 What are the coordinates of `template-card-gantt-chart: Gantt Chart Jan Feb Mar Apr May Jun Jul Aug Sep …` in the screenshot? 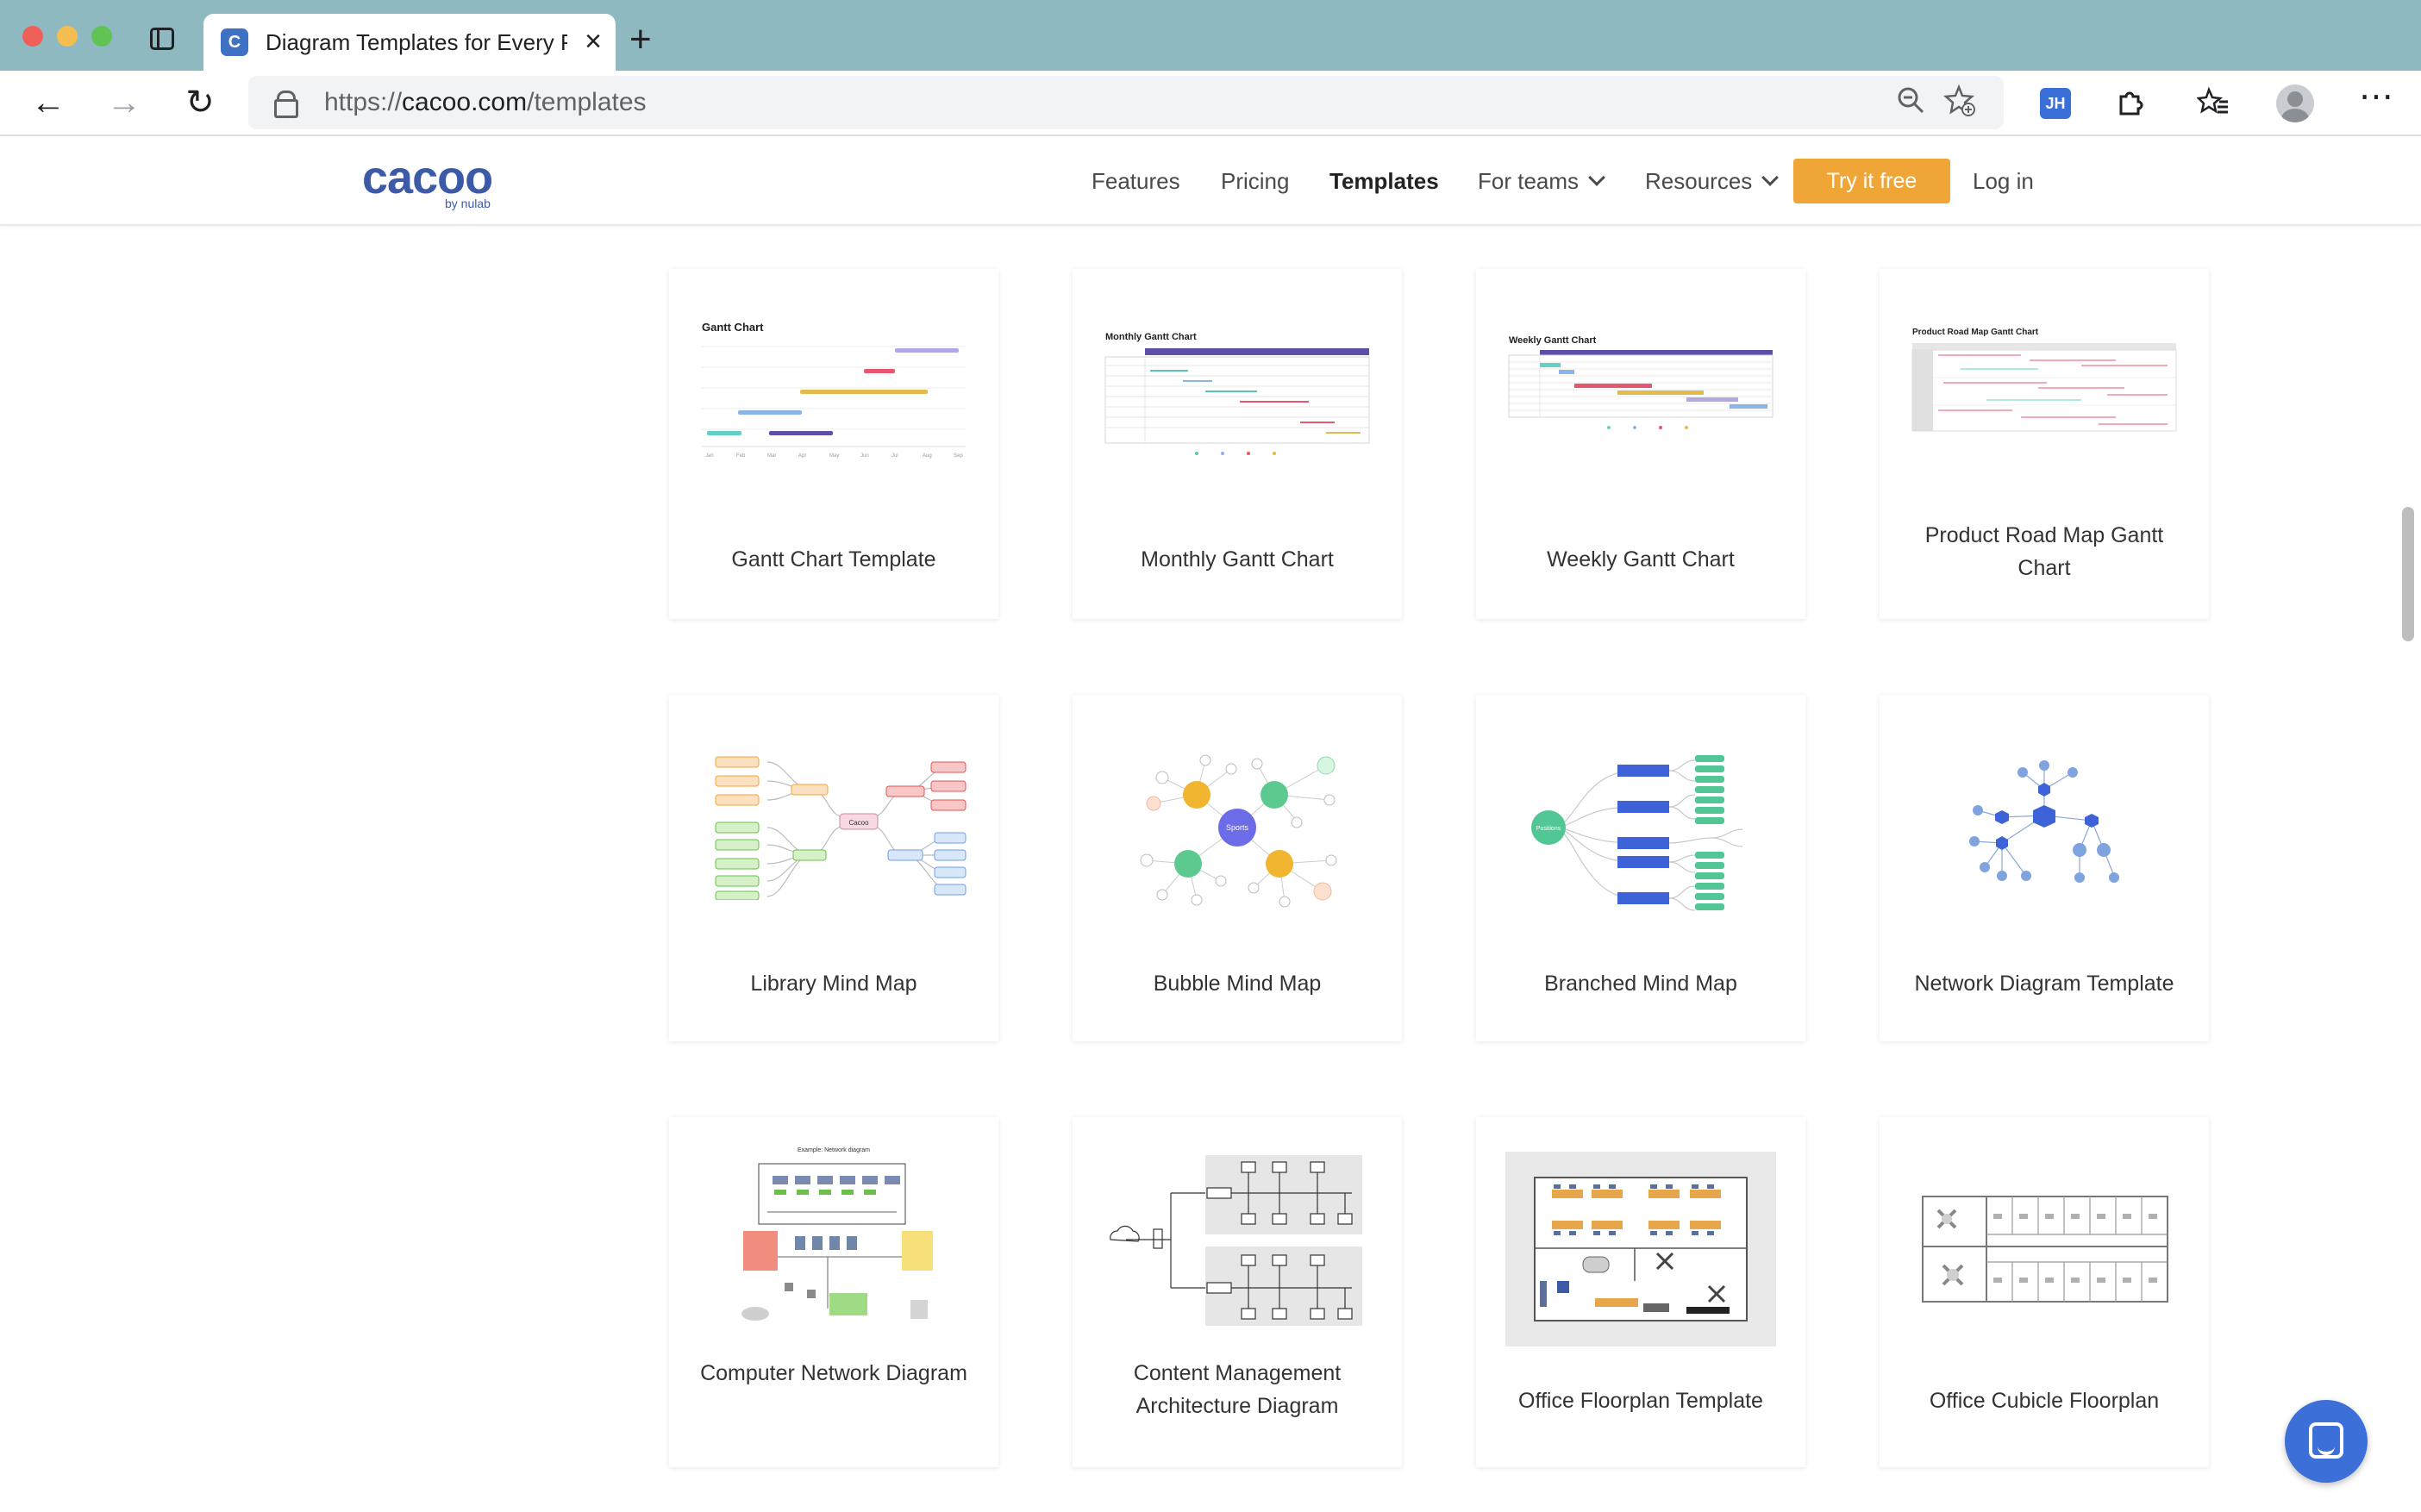 It's located at (833, 444).